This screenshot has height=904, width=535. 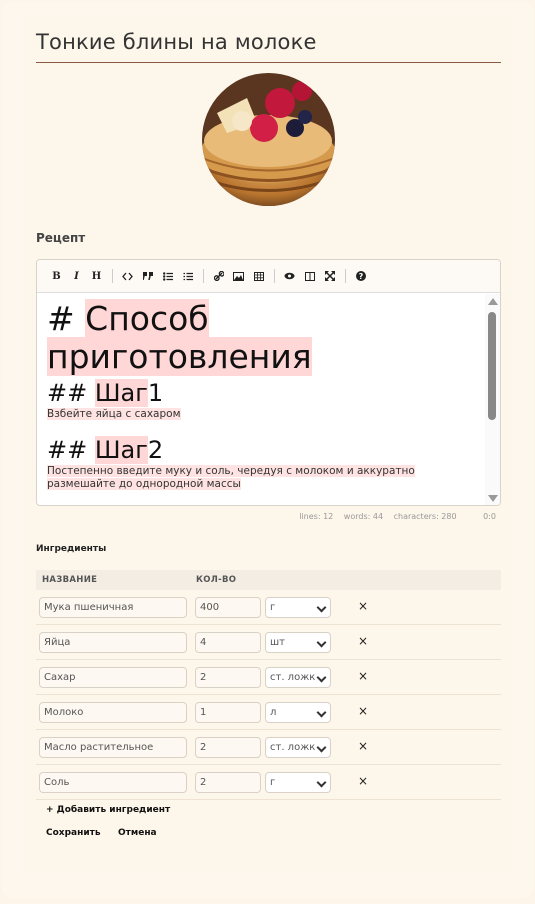 I want to click on help-icon: ?, so click(x=360, y=276).